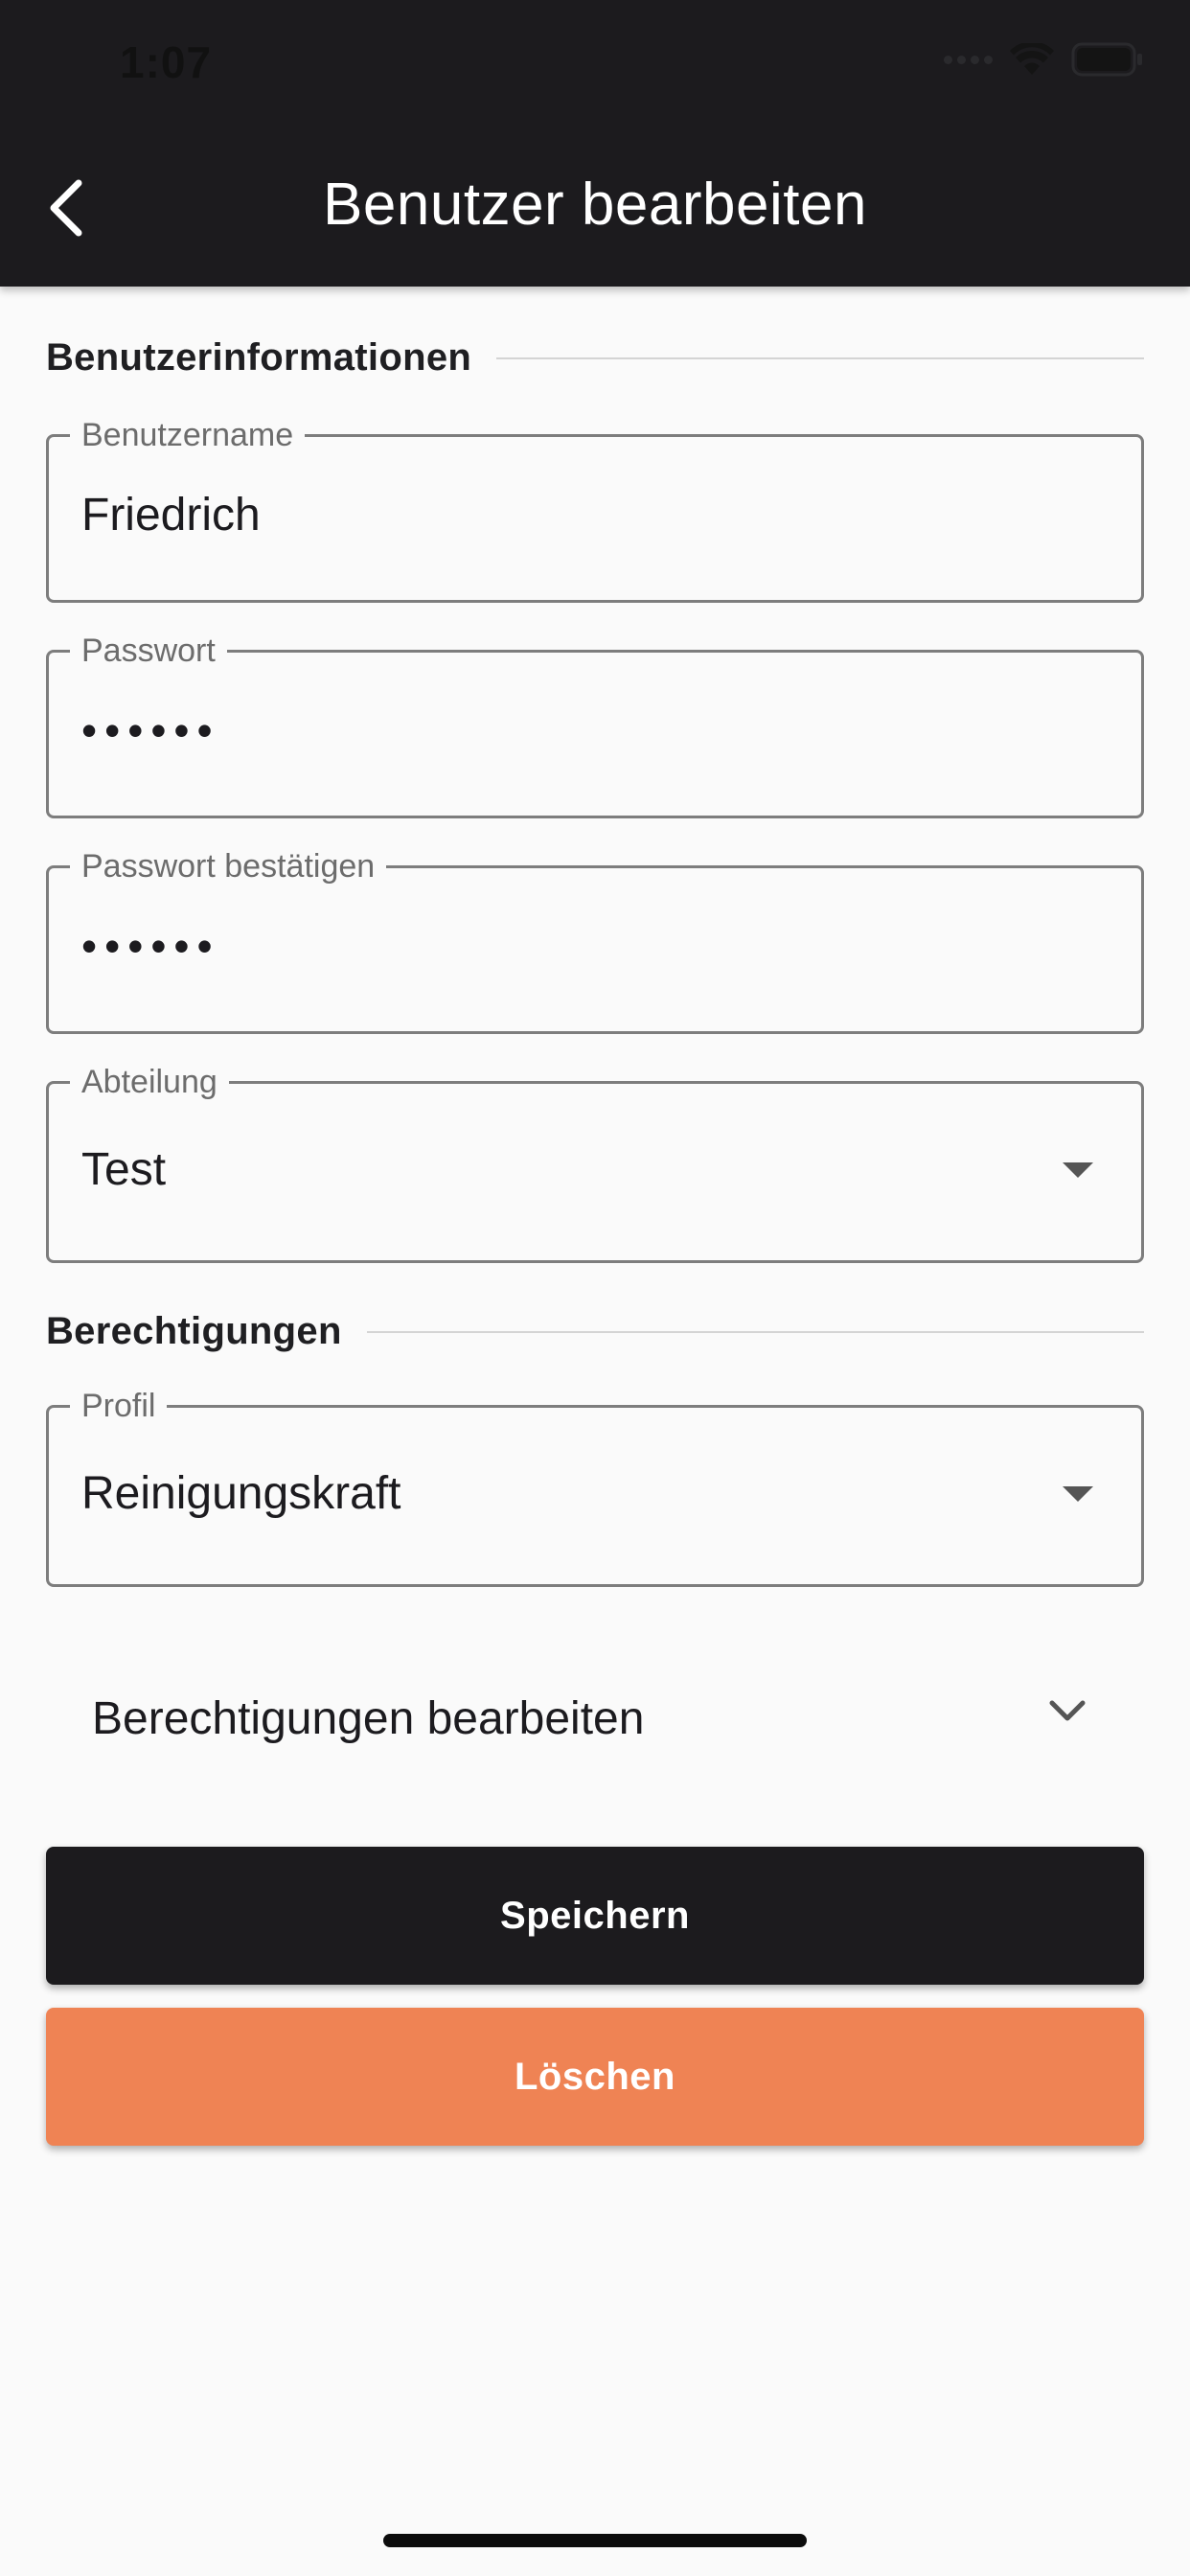 This screenshot has width=1190, height=2576. What do you see at coordinates (229, 866) in the screenshot?
I see `password-confirm-label: Passwort bestätigen` at bounding box center [229, 866].